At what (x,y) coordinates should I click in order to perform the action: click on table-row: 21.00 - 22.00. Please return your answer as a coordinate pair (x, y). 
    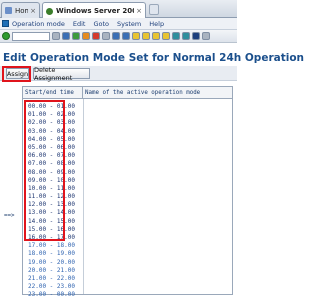
    Looking at the image, I should click on (53, 279).